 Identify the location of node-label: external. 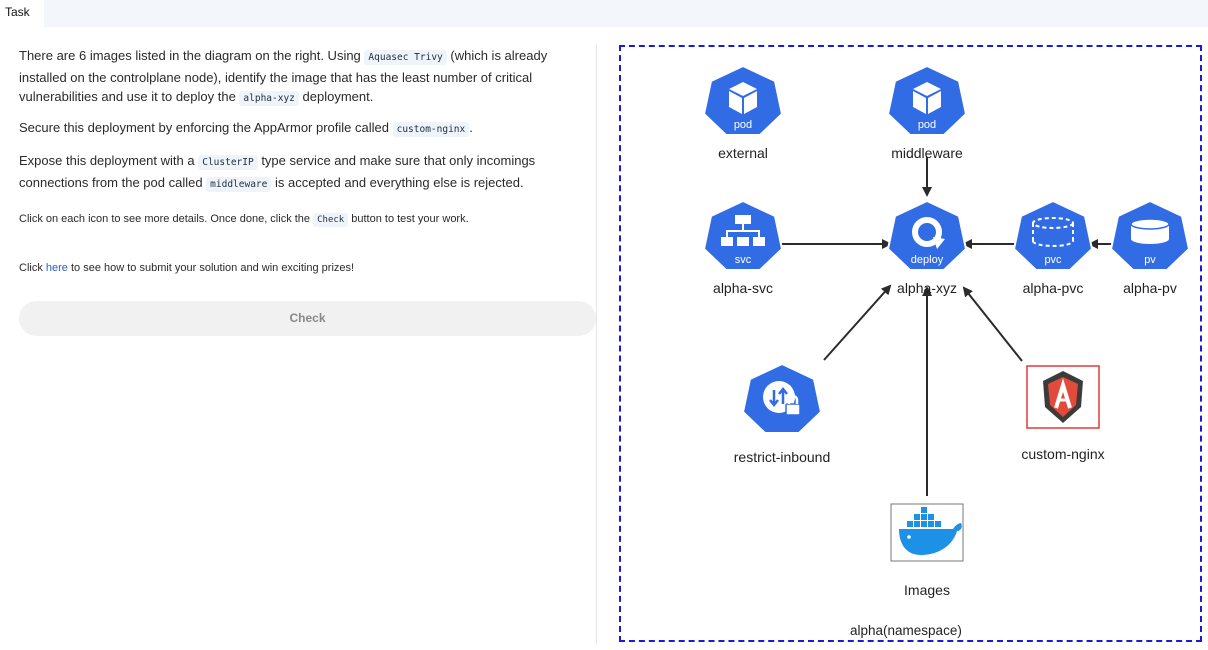
(743, 153).